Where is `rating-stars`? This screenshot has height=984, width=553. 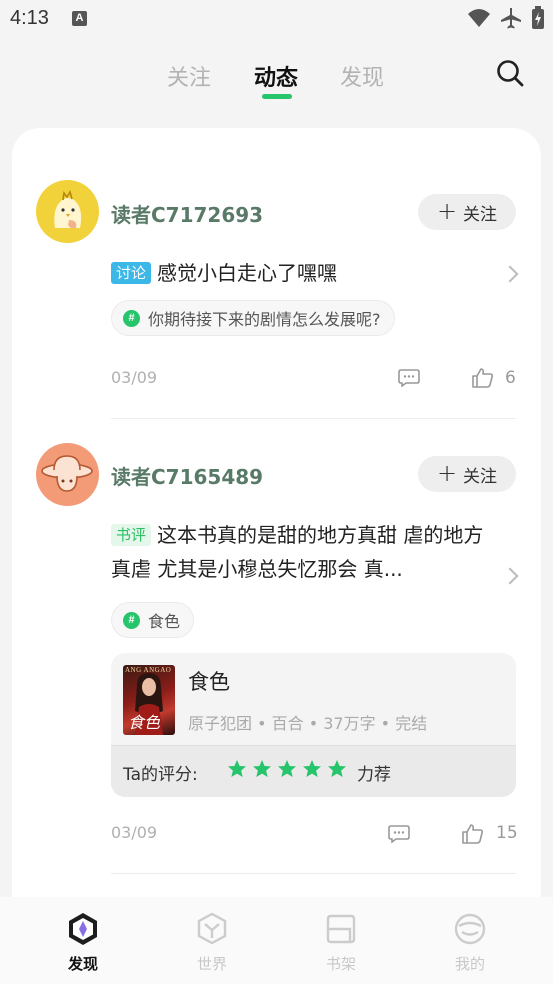 rating-stars is located at coordinates (287, 769).